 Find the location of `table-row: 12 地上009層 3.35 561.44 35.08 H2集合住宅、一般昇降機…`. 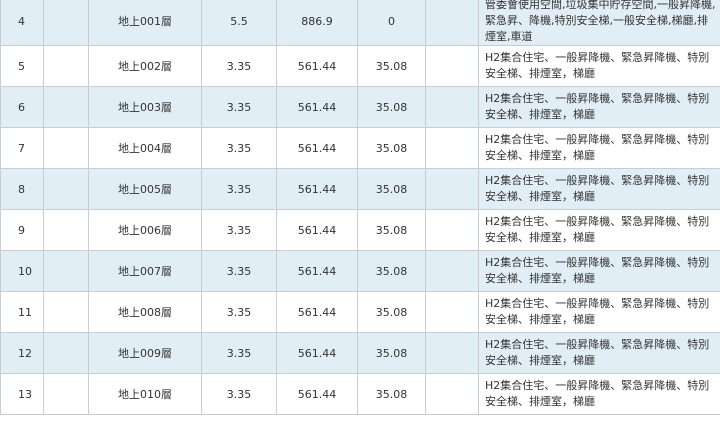

table-row: 12 地上009層 3.35 561.44 35.08 H2集合住宅、一般昇降機… is located at coordinates (360, 353).